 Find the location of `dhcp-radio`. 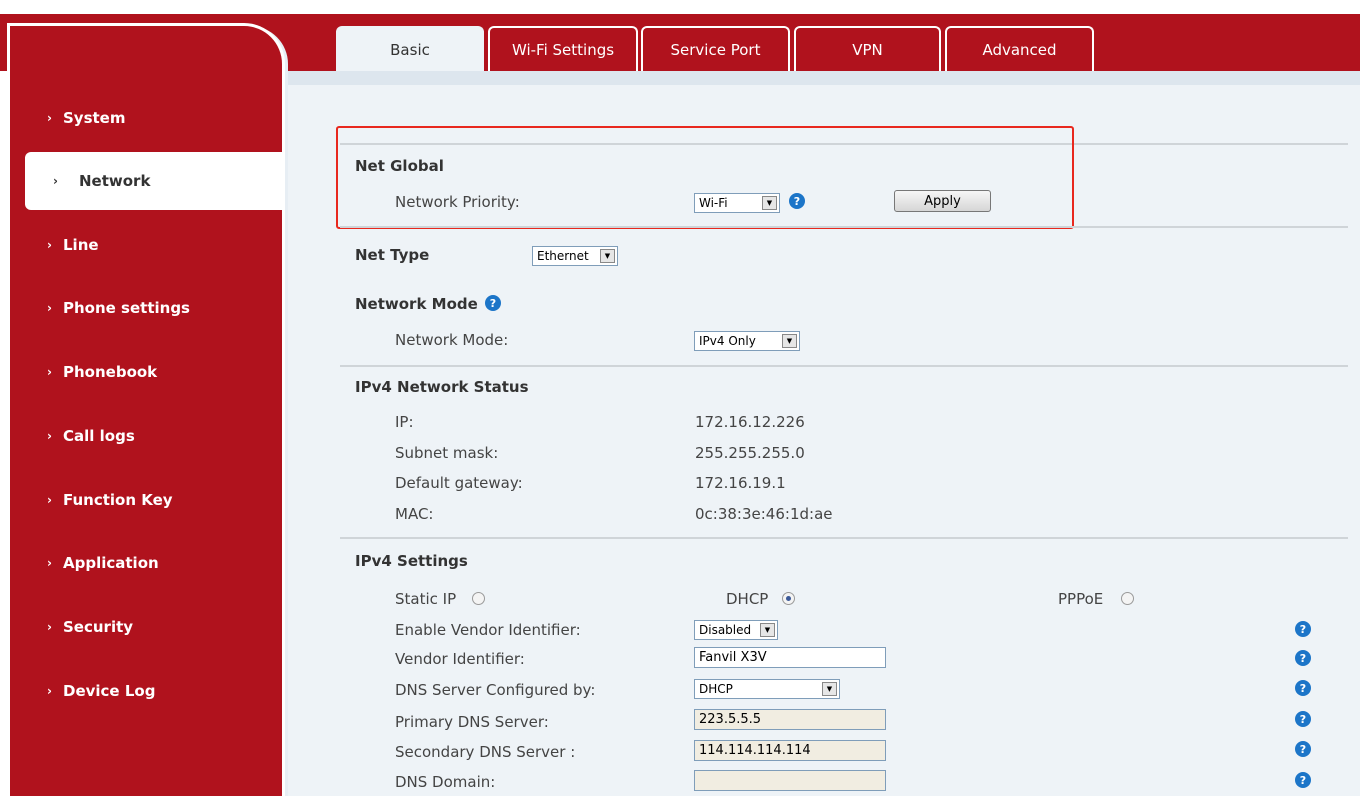

dhcp-radio is located at coordinates (788, 598).